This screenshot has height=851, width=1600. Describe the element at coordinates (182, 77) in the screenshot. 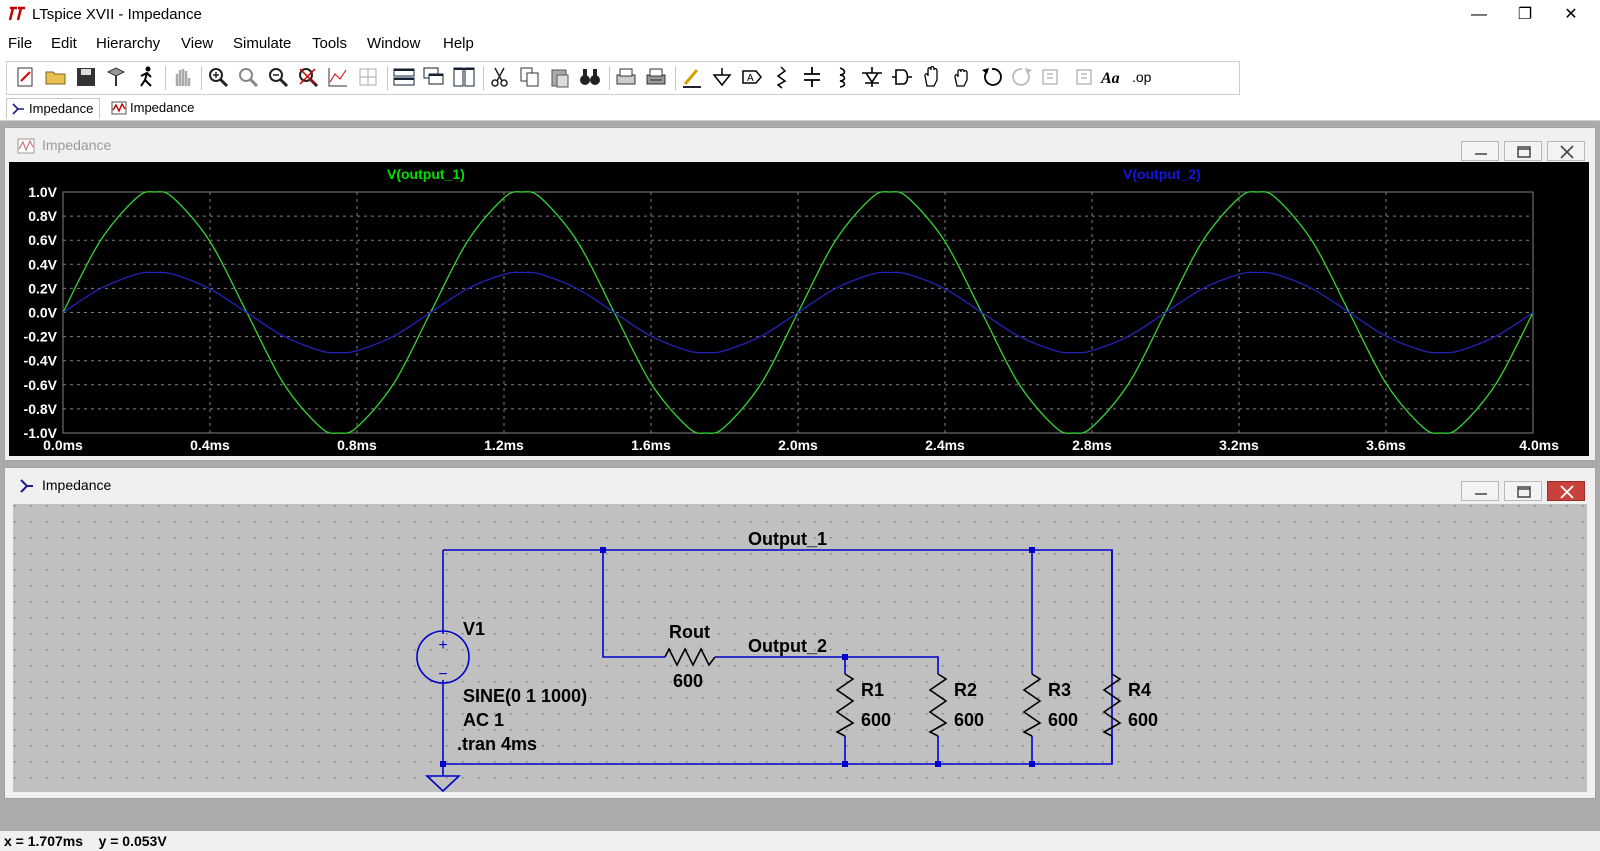

I see `halt-button` at that location.